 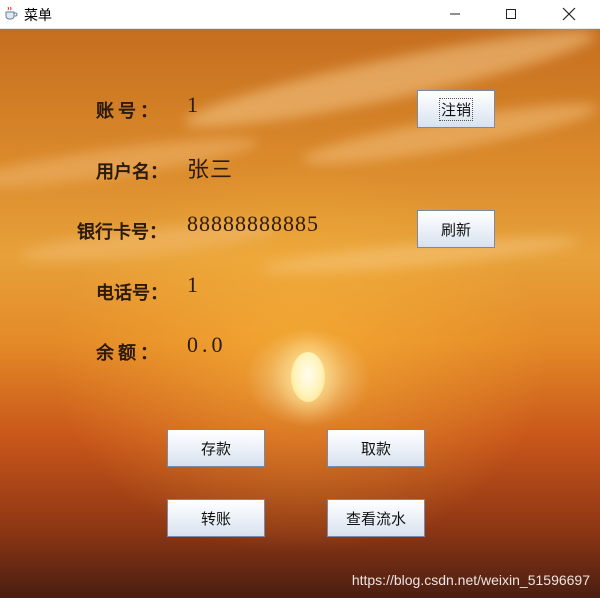 I want to click on refresh-button-label: 刷新, so click(x=455, y=229).